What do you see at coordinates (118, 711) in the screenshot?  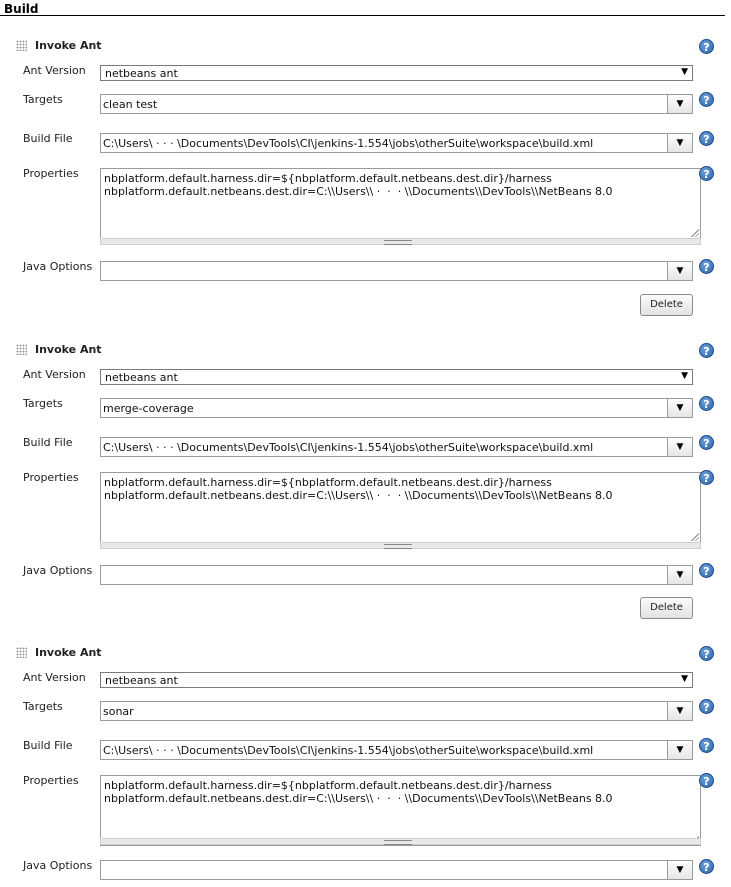 I see `targets-value: sonar` at bounding box center [118, 711].